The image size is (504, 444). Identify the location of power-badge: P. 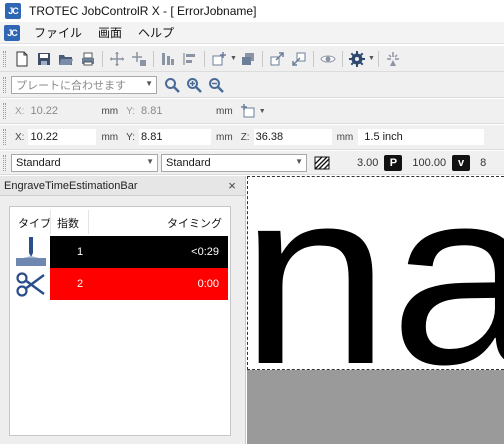
(393, 162).